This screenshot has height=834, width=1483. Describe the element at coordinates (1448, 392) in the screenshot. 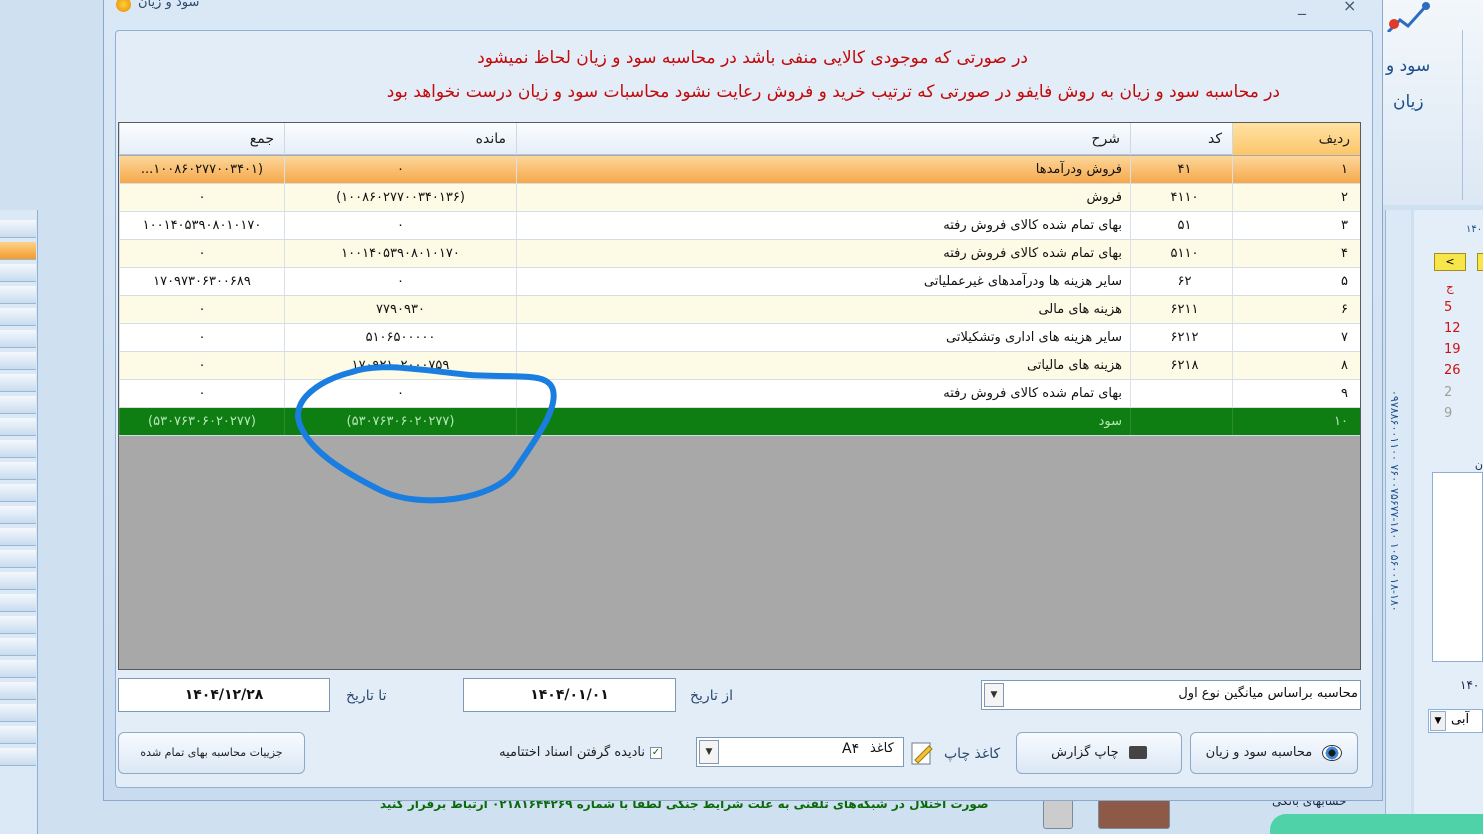

I see `calendar-day: 2` at that location.